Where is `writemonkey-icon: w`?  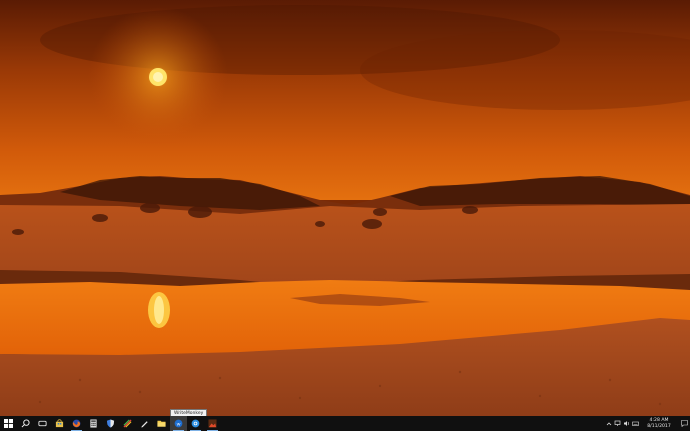 writemonkey-icon: w is located at coordinates (178, 423).